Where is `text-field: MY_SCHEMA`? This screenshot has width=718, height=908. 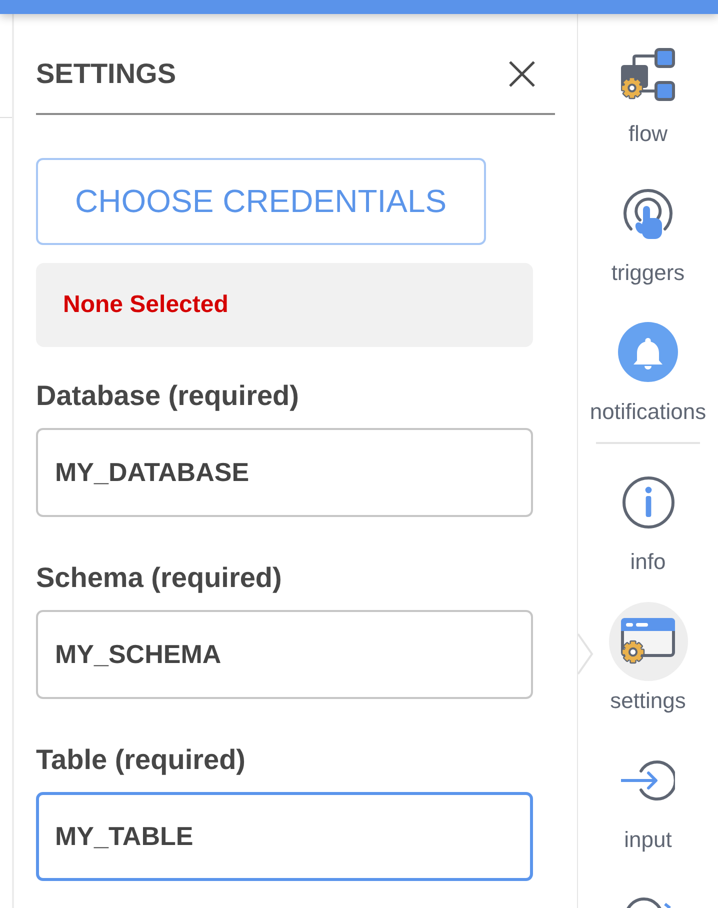
text-field: MY_SCHEMA is located at coordinates (284, 654).